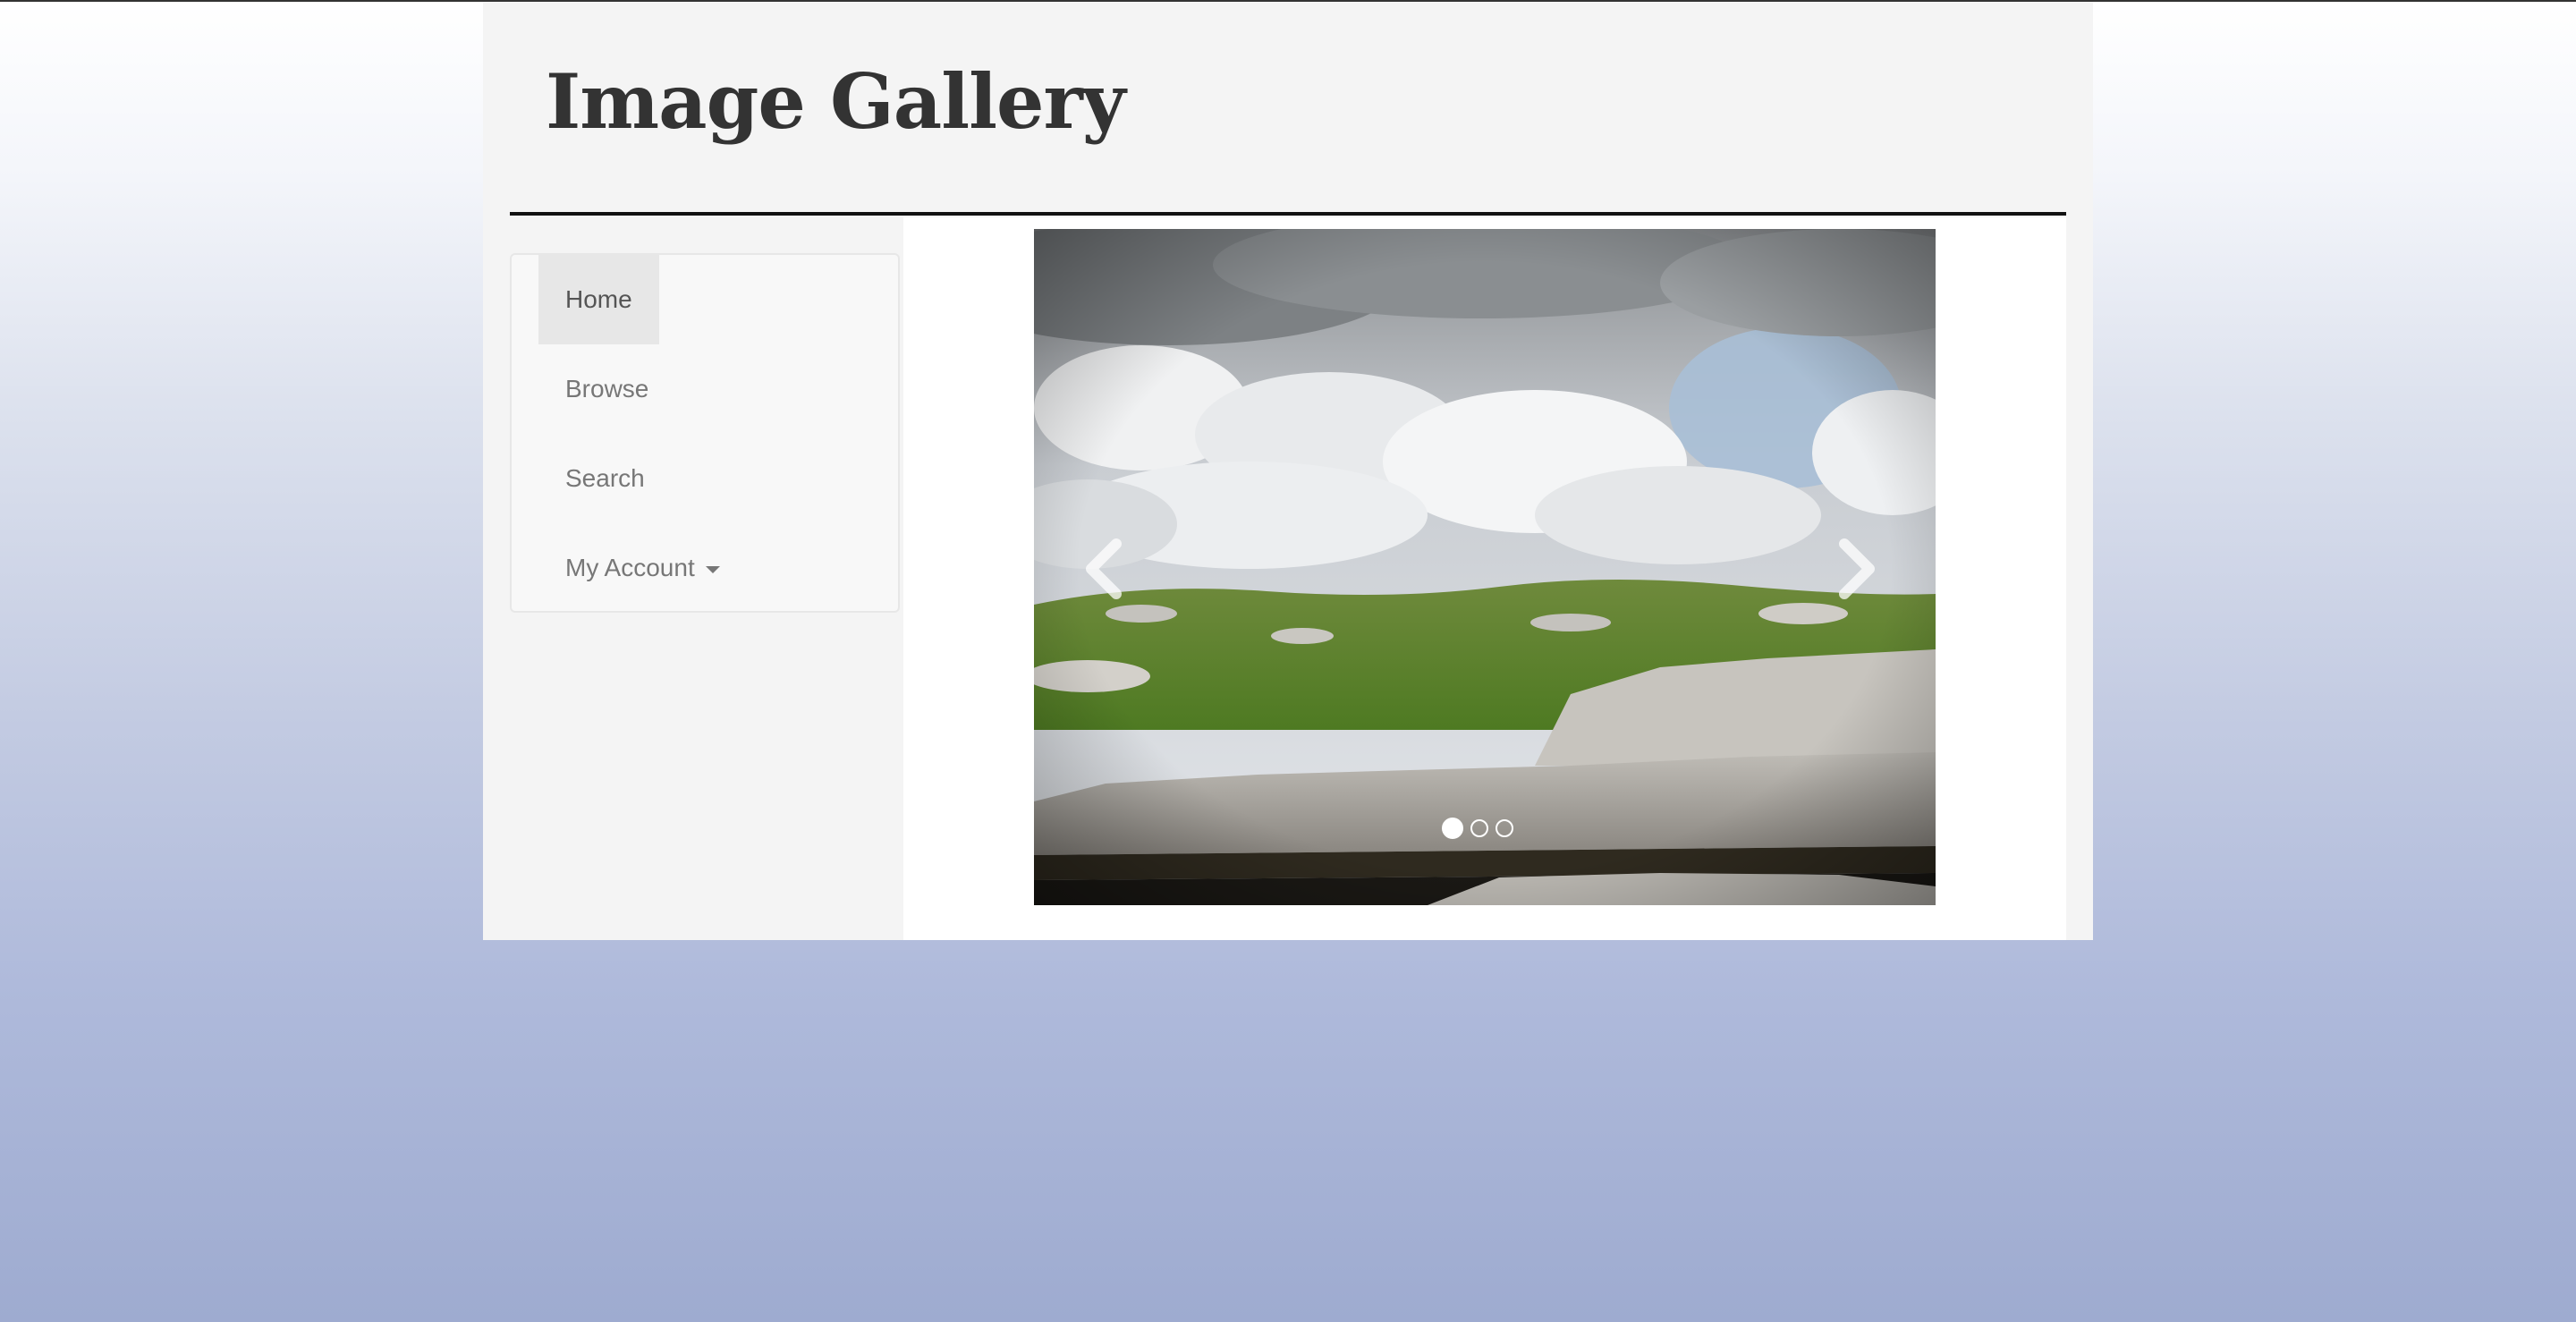 Image resolution: width=2576 pixels, height=1322 pixels. I want to click on sidebar-nav: Home Browse Search My Account, so click(705, 433).